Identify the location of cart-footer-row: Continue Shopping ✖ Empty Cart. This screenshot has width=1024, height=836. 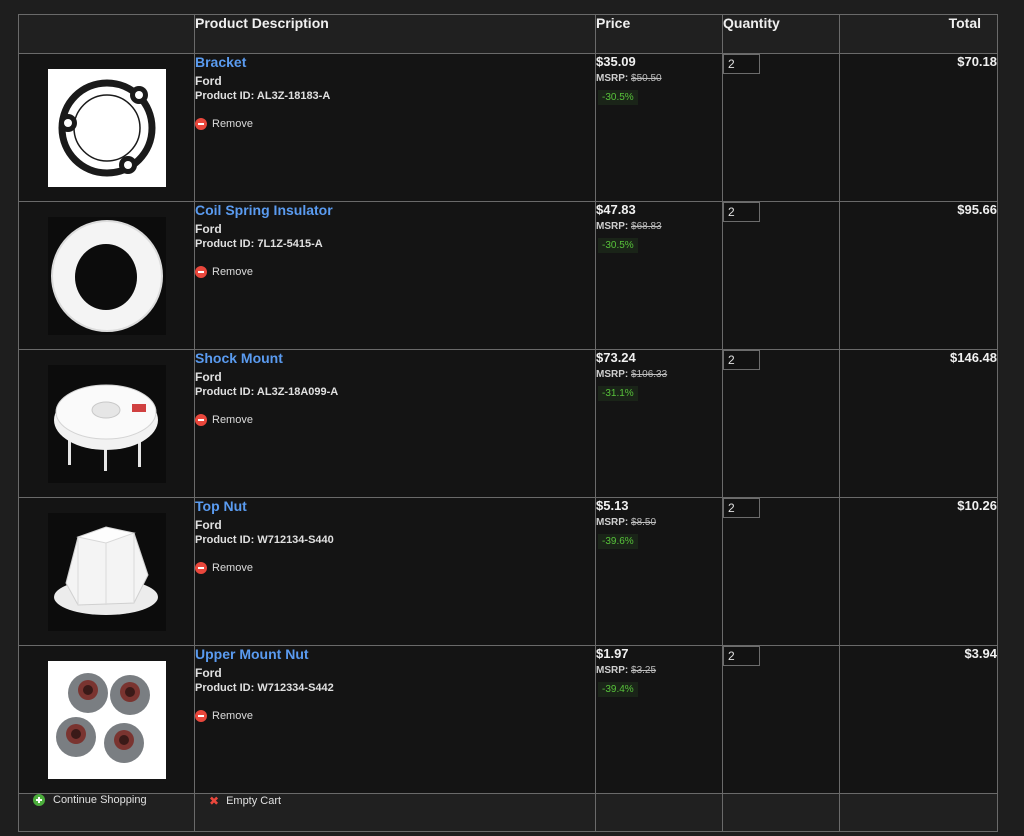
(508, 812).